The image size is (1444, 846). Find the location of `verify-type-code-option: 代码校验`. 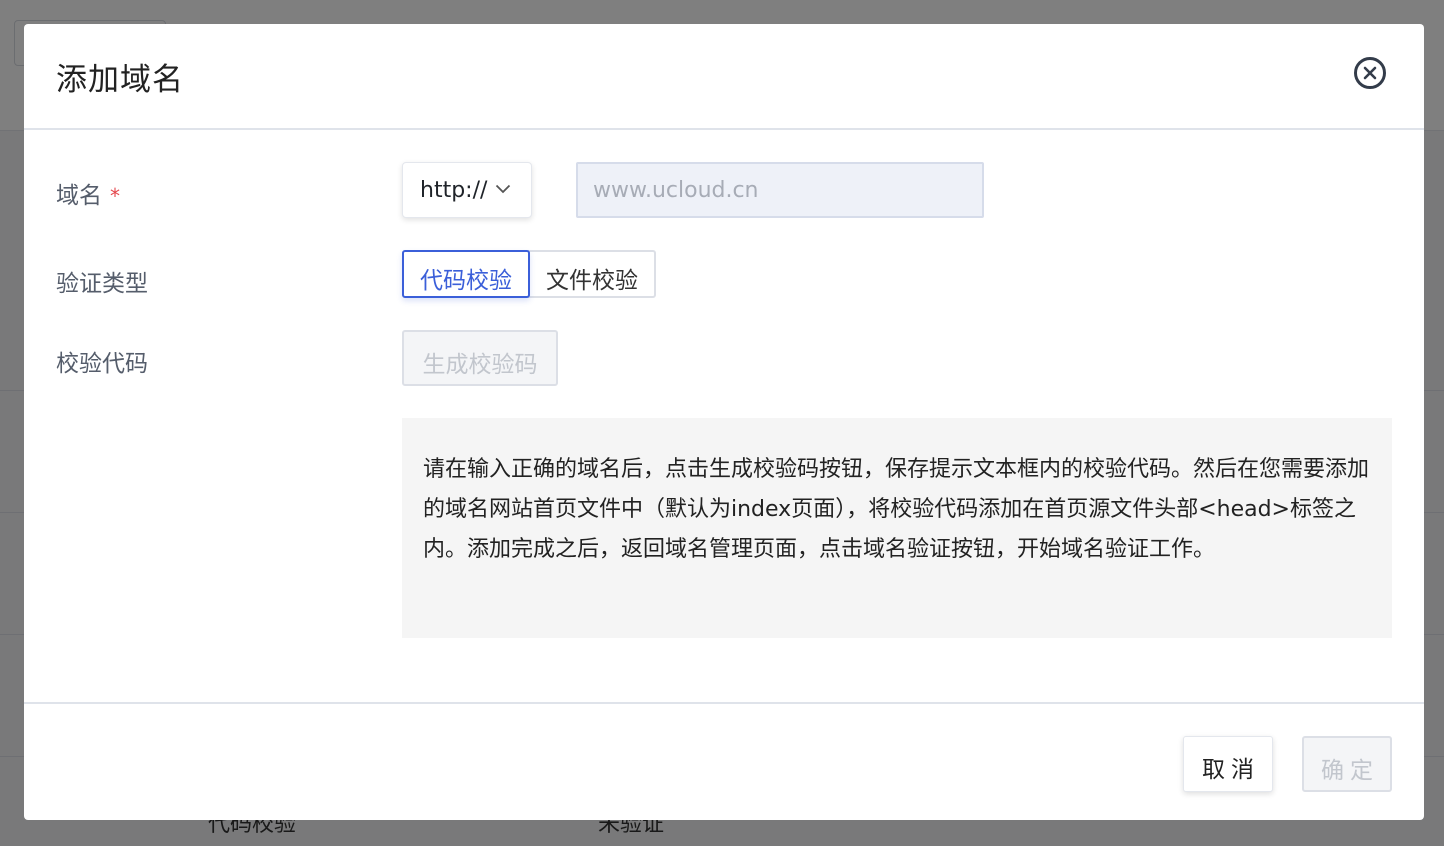

verify-type-code-option: 代码校验 is located at coordinates (466, 274).